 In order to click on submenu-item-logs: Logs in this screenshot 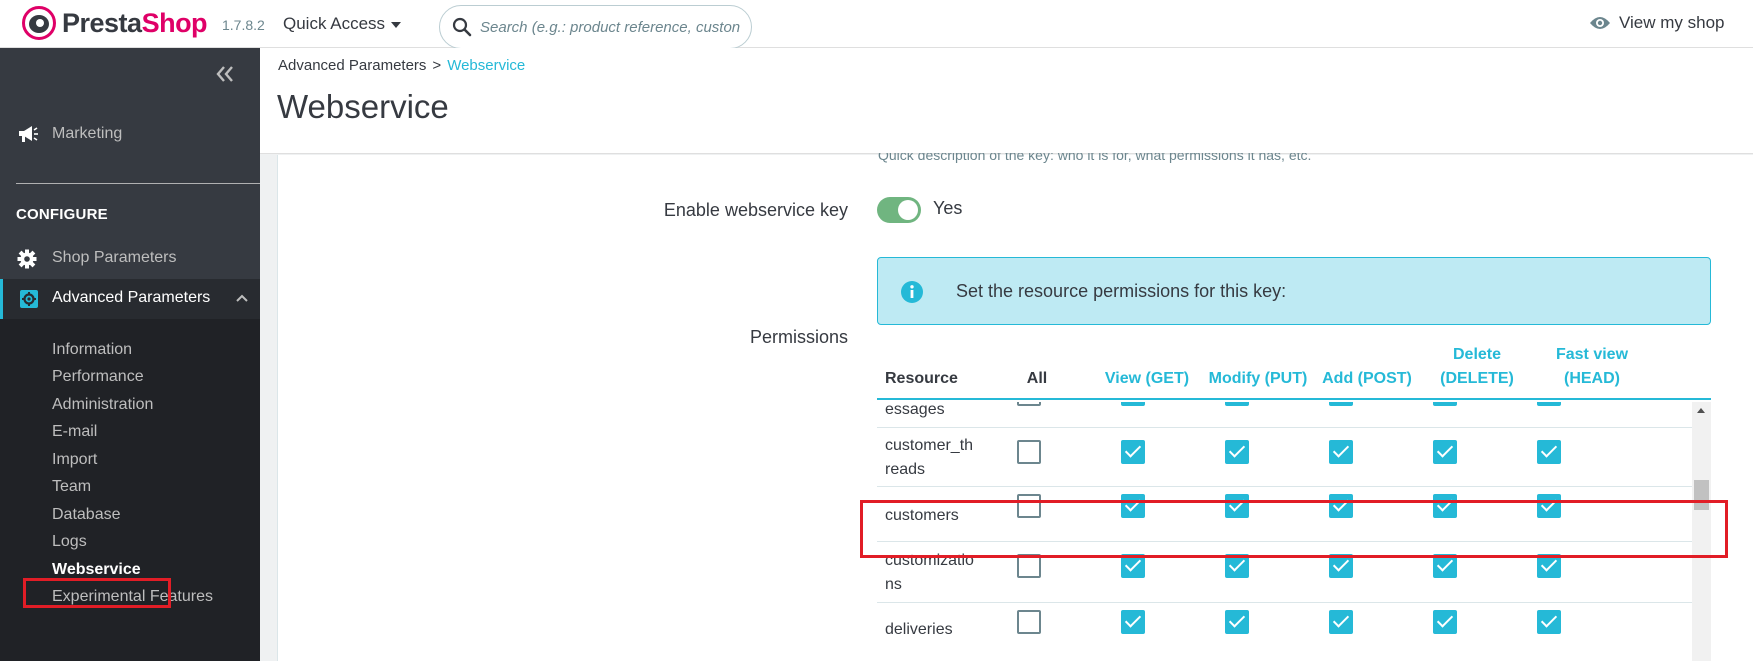, I will do `click(69, 542)`.